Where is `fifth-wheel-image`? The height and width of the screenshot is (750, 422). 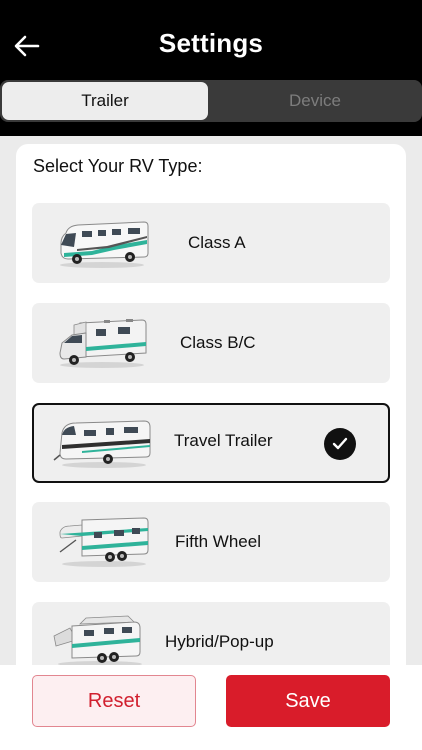
fifth-wheel-image is located at coordinates (104, 542).